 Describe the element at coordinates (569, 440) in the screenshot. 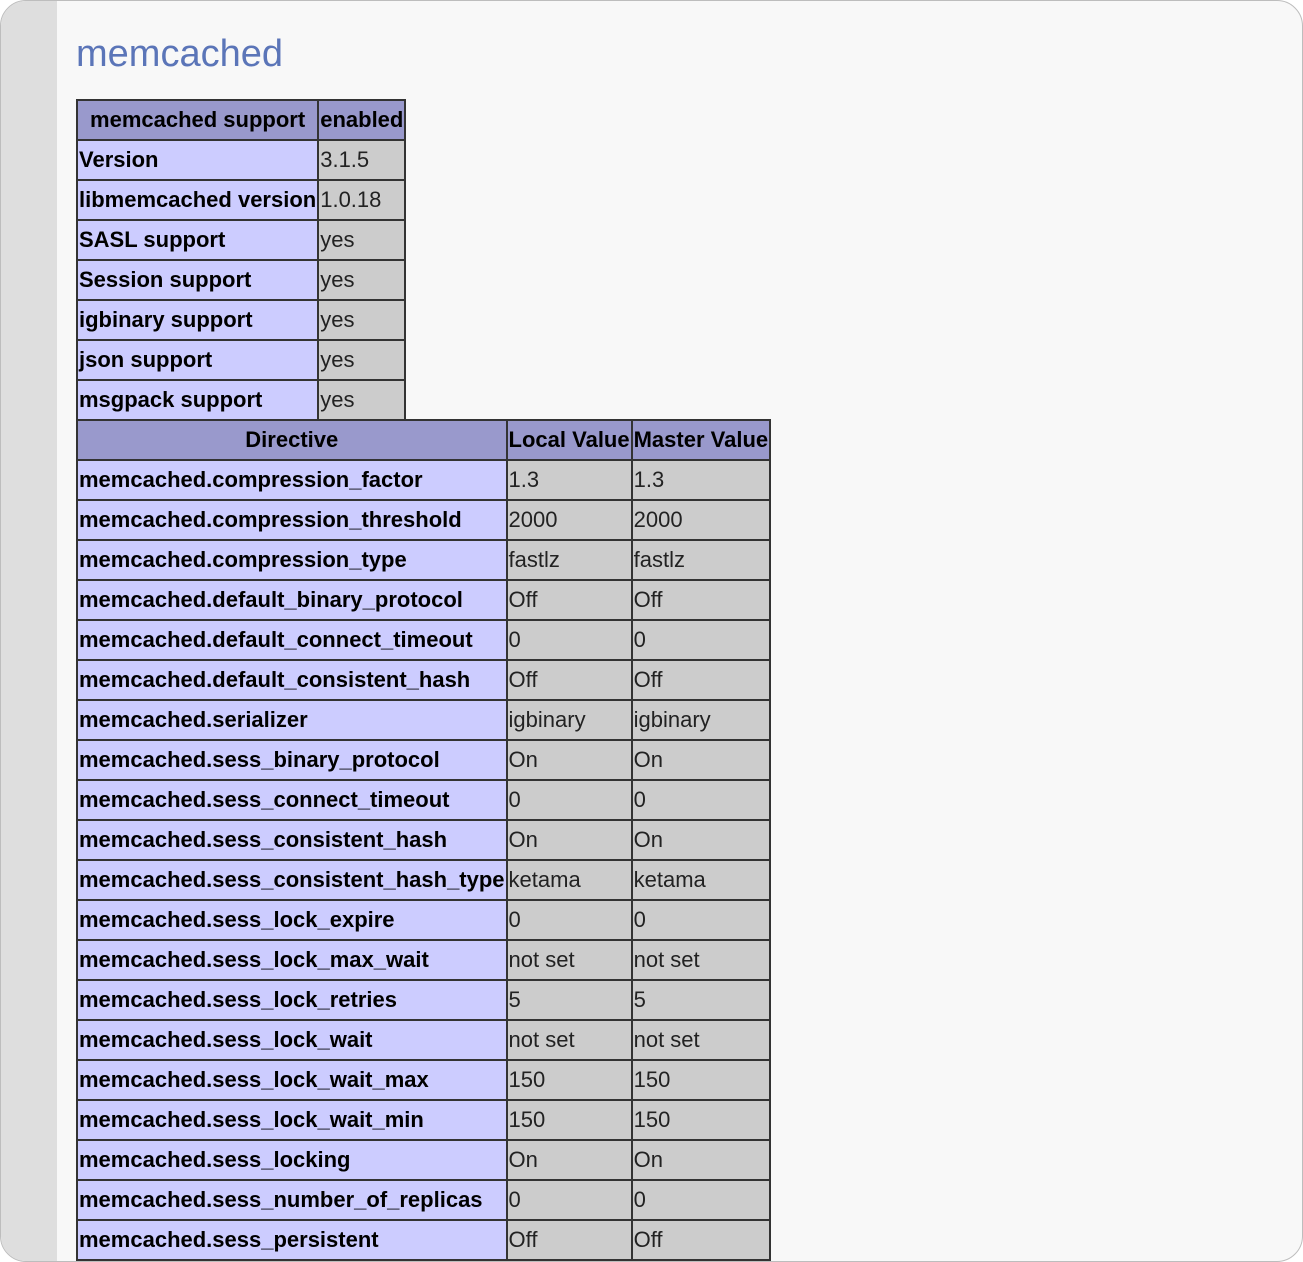

I see `local-value-header: Local Value` at that location.